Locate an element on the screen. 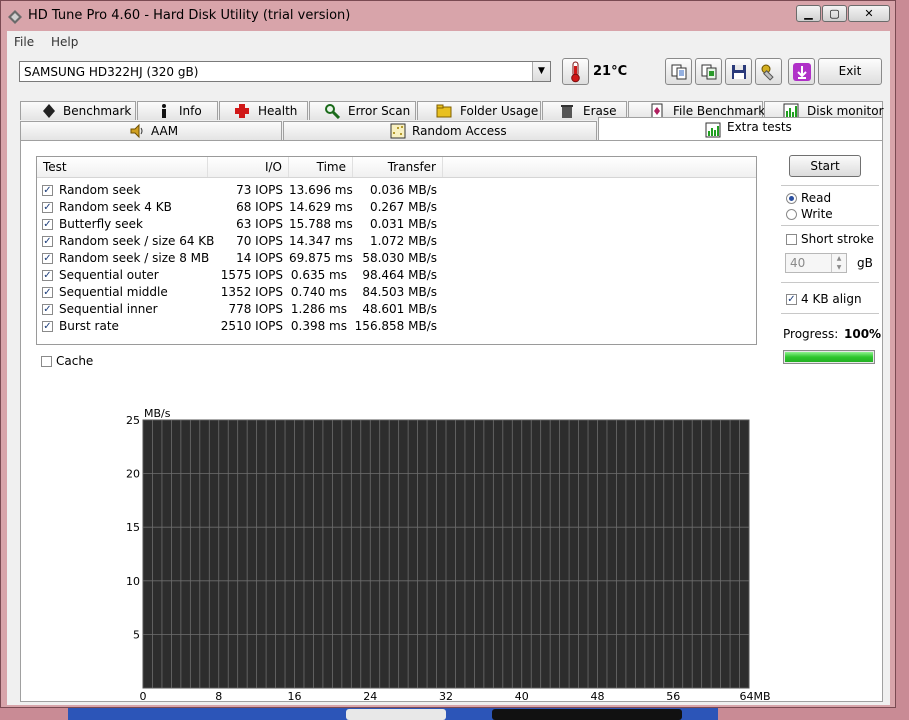  copy-all-icon is located at coordinates (708, 72).